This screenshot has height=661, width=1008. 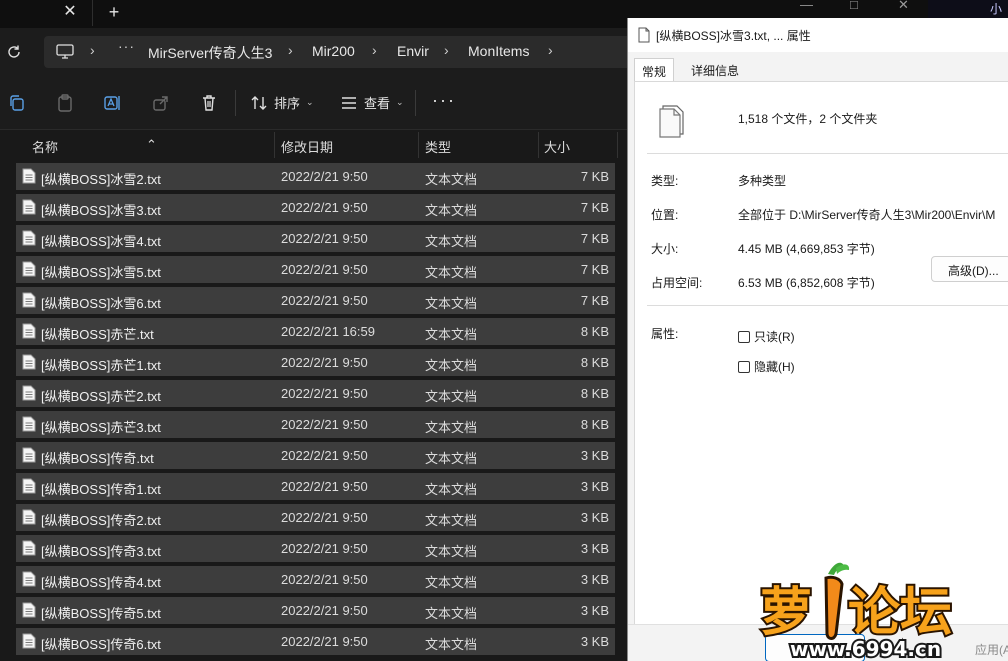 I want to click on breadcrumb-mir200: Mir200, so click(x=333, y=51).